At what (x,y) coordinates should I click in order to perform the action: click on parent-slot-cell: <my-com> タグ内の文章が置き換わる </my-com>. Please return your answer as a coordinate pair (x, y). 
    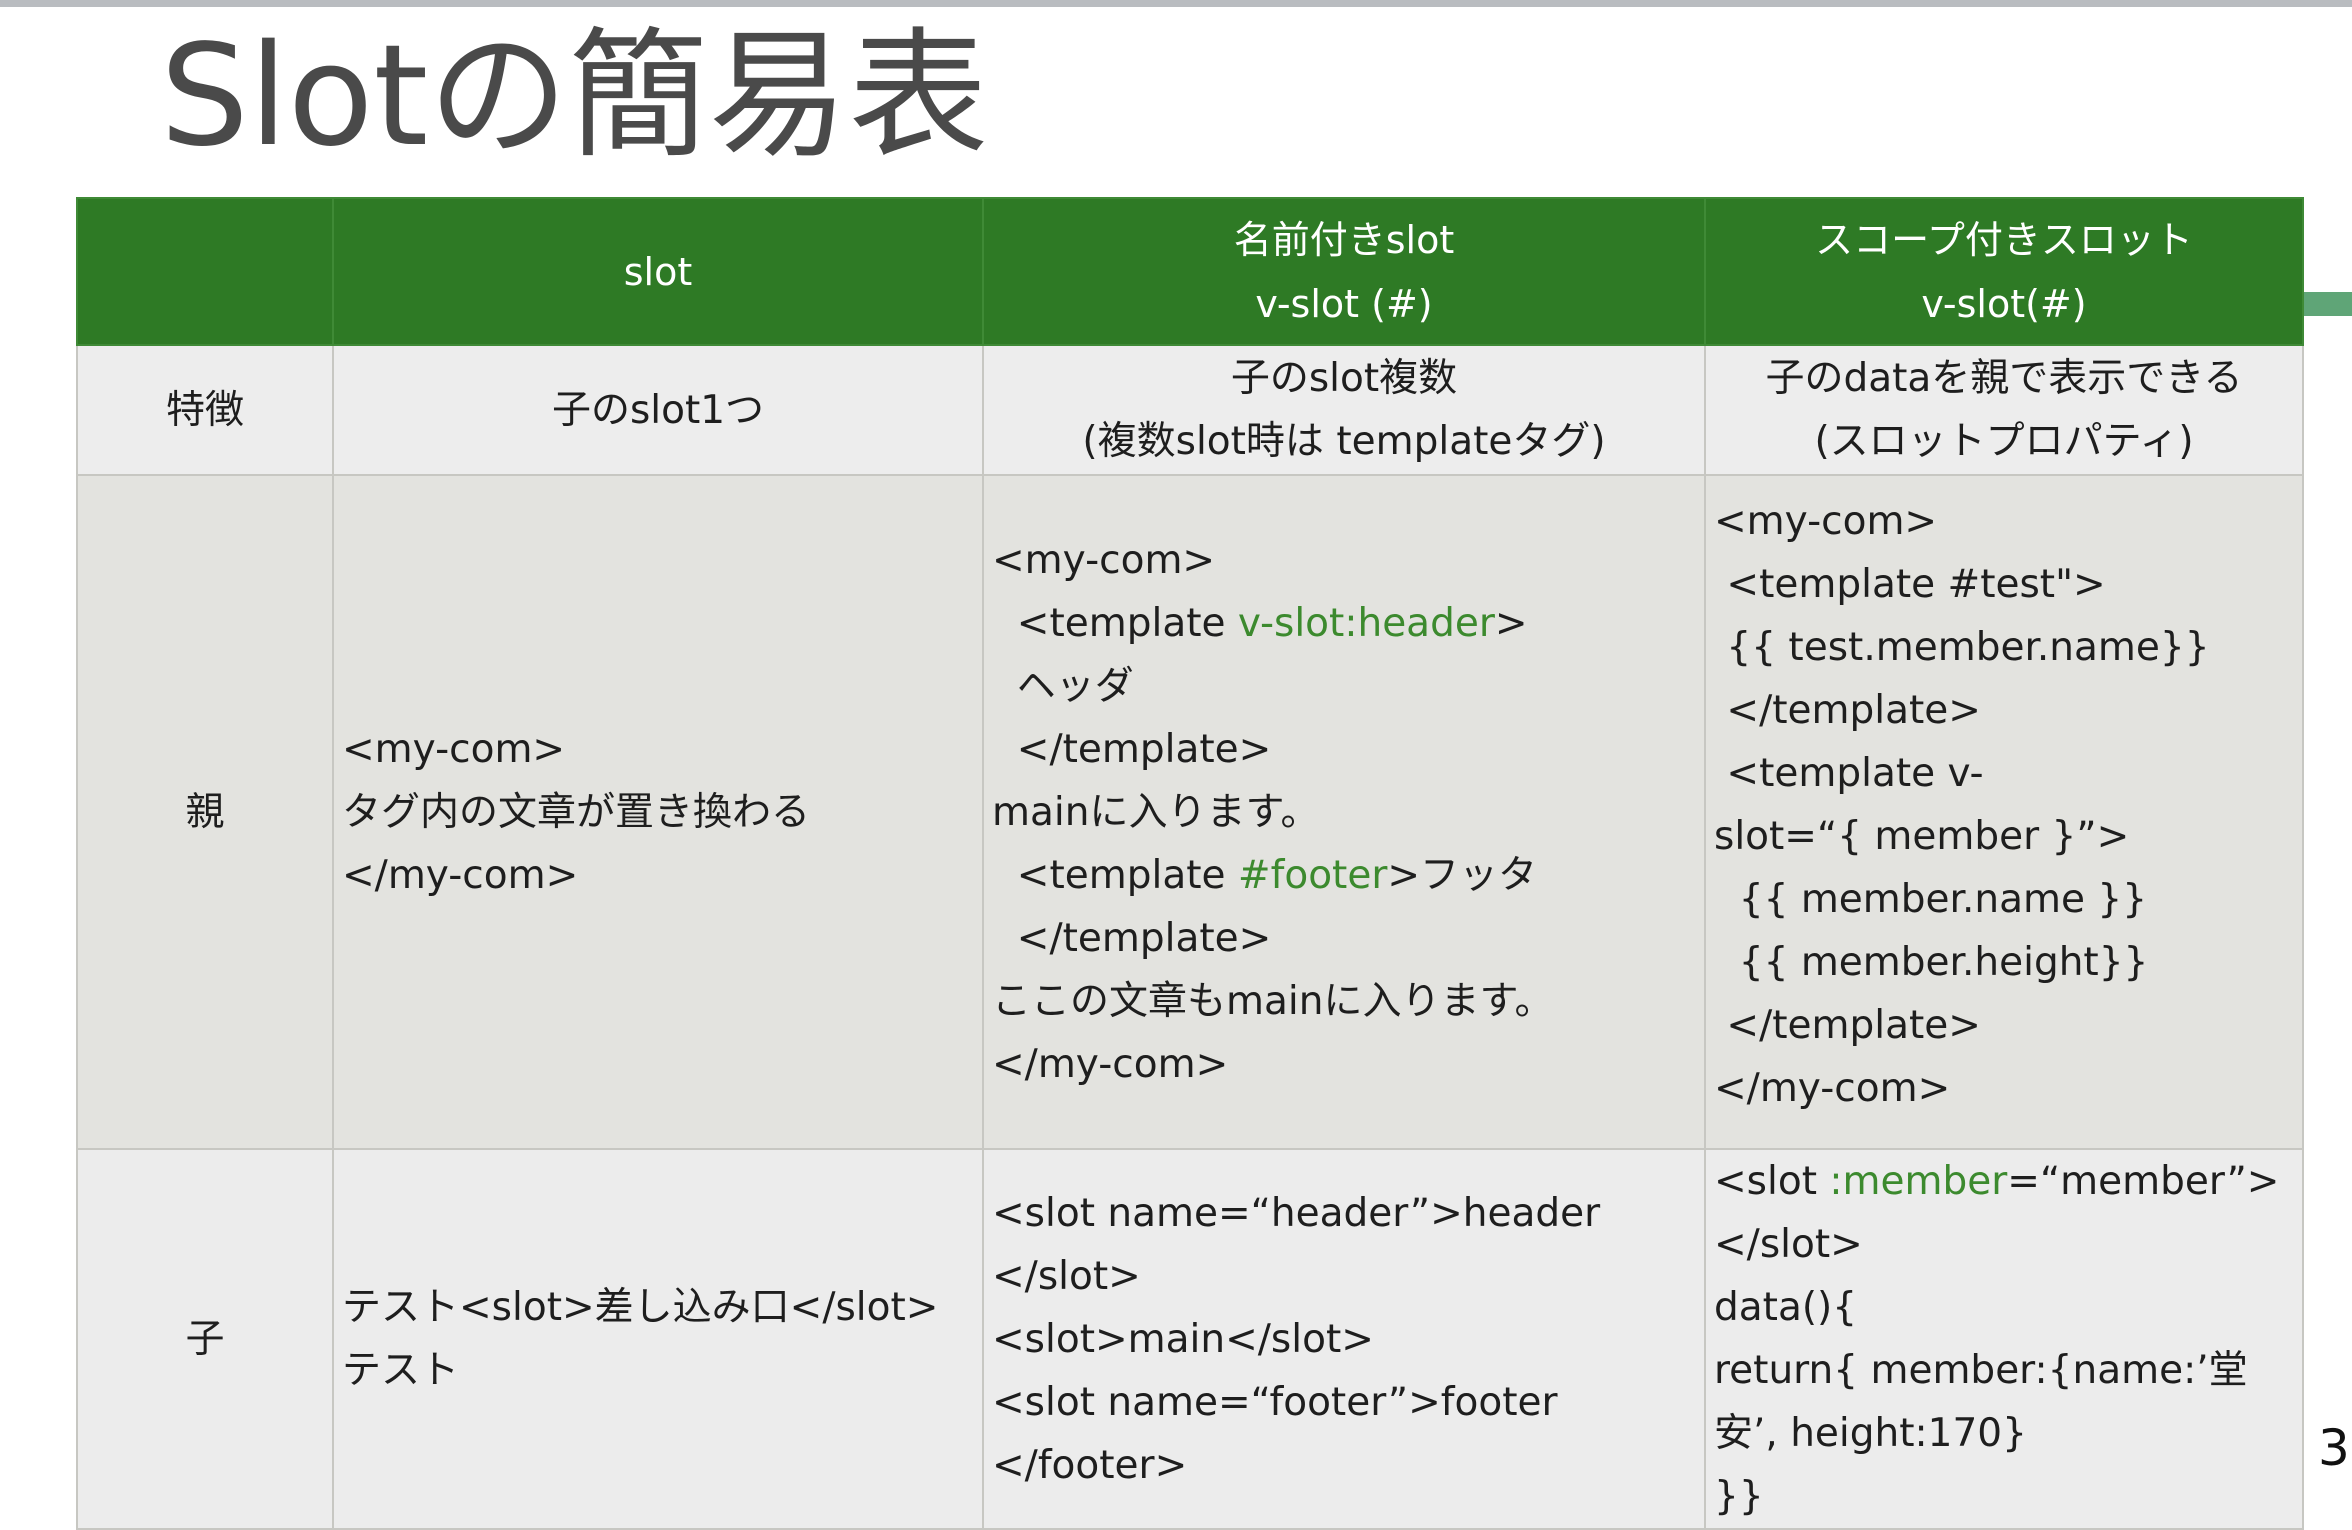
    Looking at the image, I should click on (658, 812).